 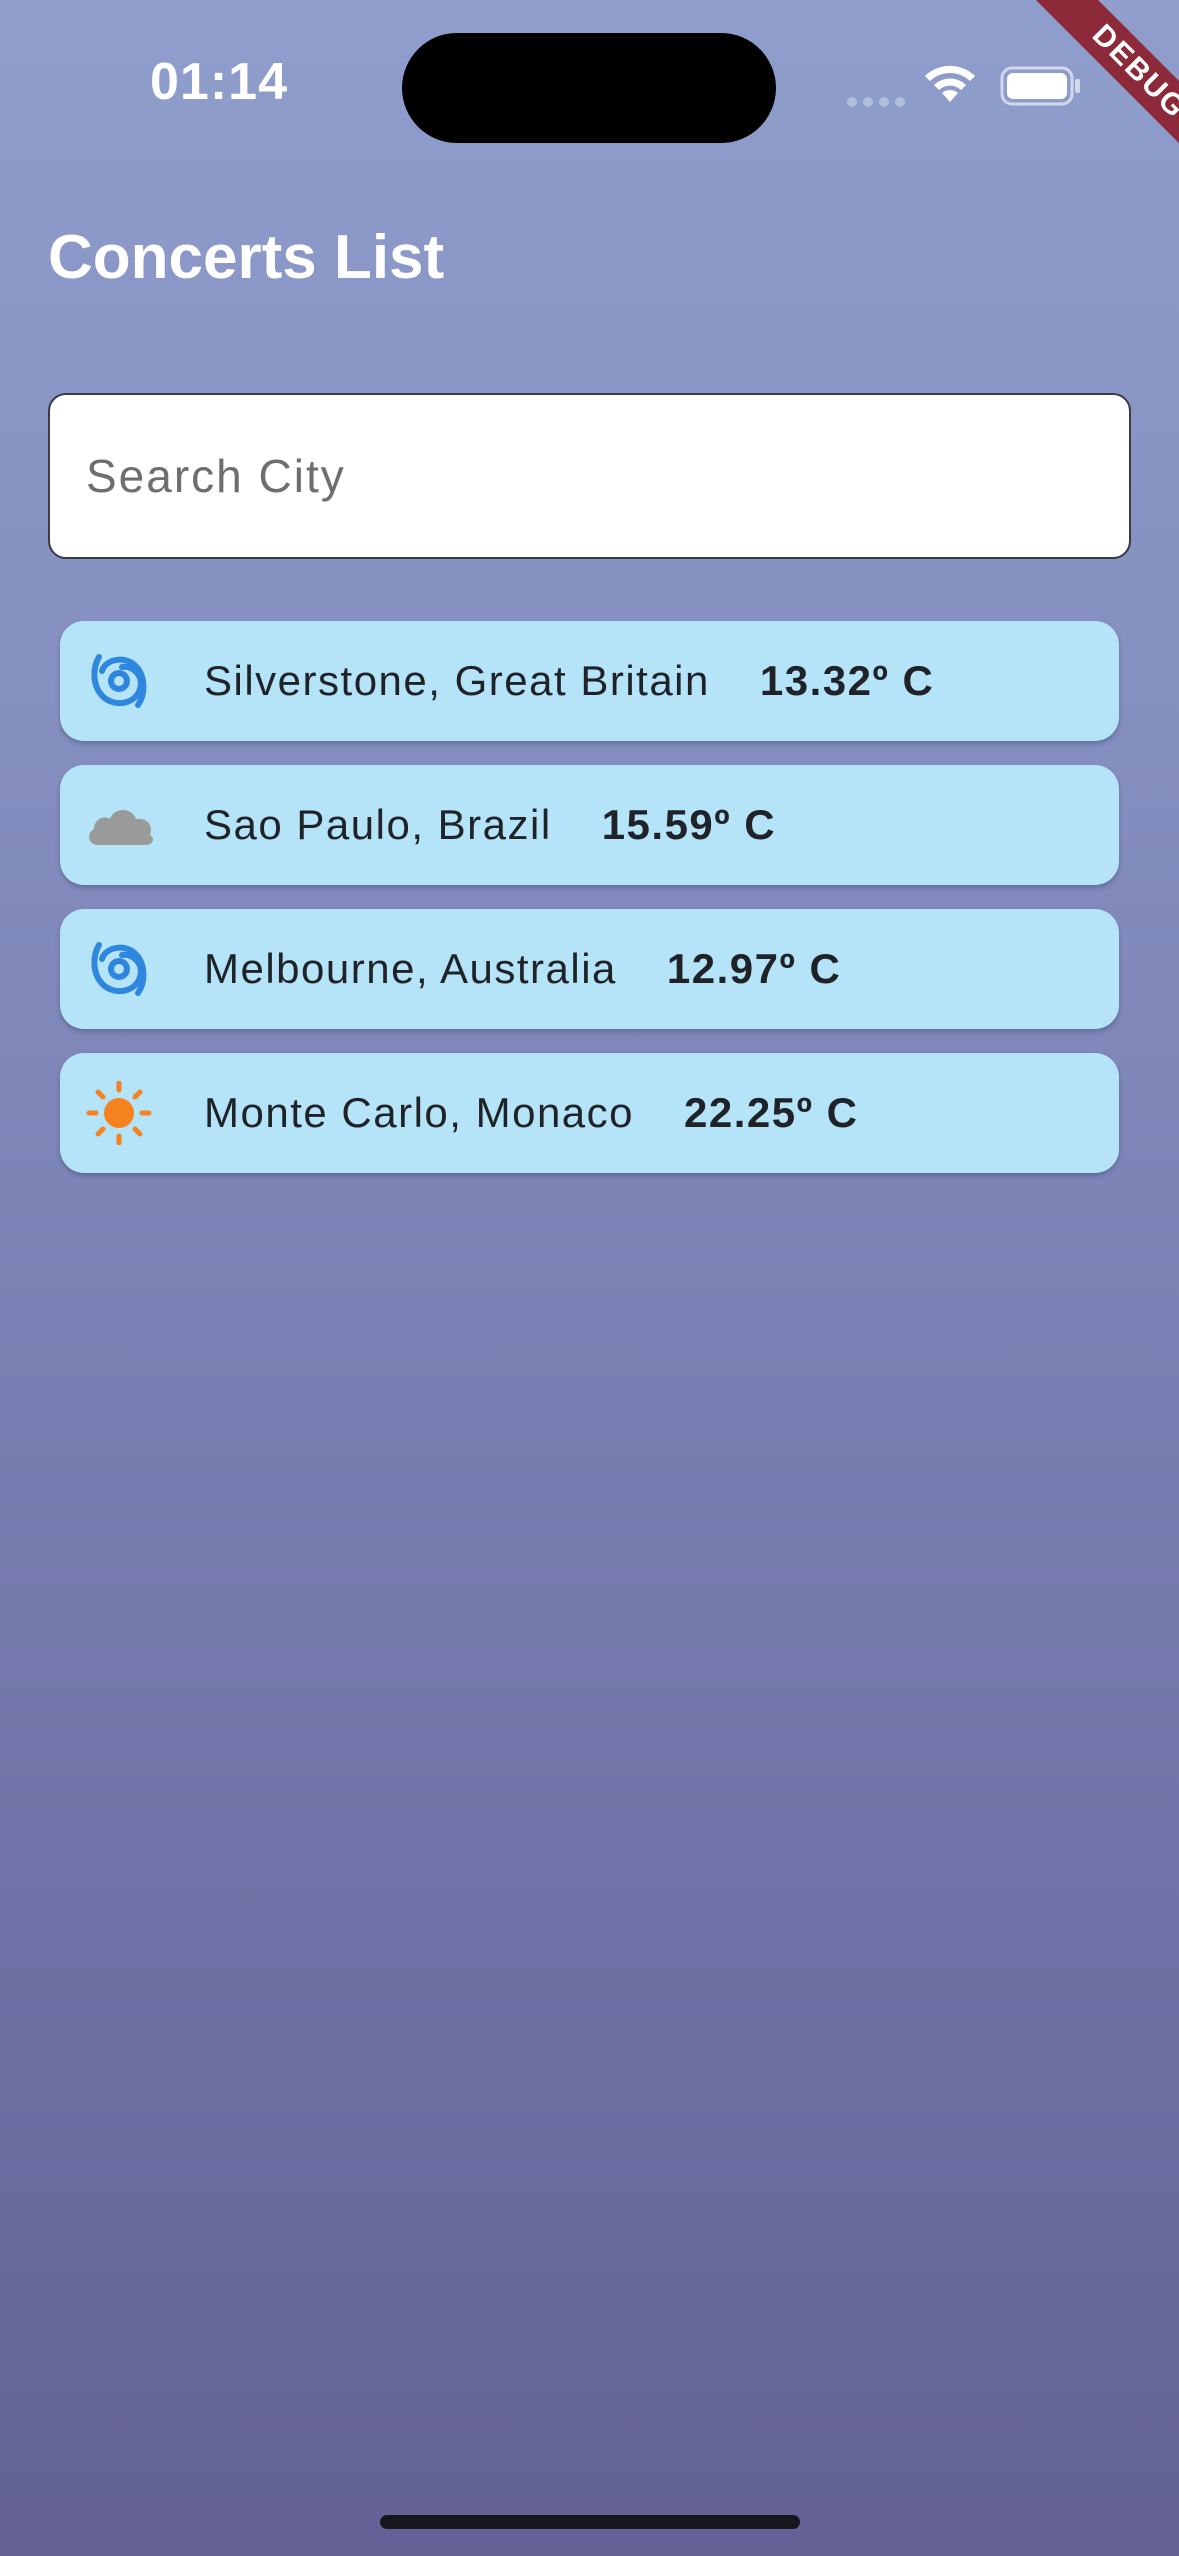 I want to click on search-city-input, so click(x=589, y=476).